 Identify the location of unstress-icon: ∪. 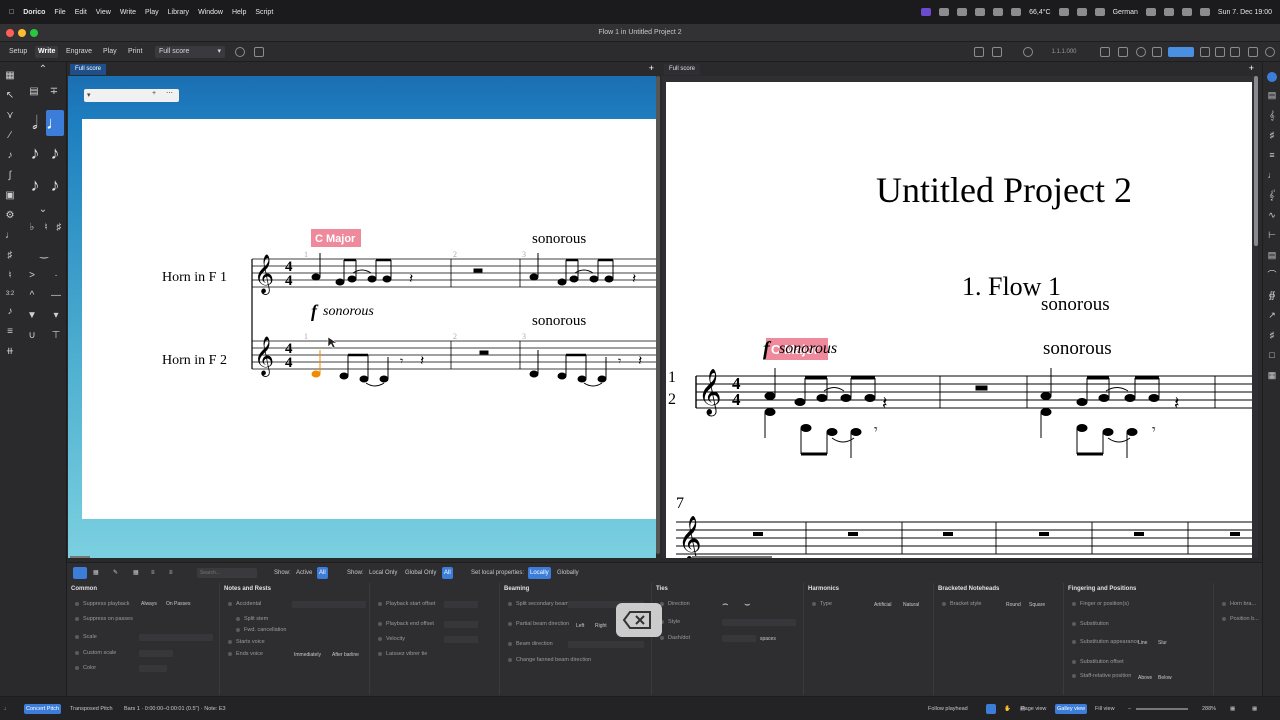
(32, 336).